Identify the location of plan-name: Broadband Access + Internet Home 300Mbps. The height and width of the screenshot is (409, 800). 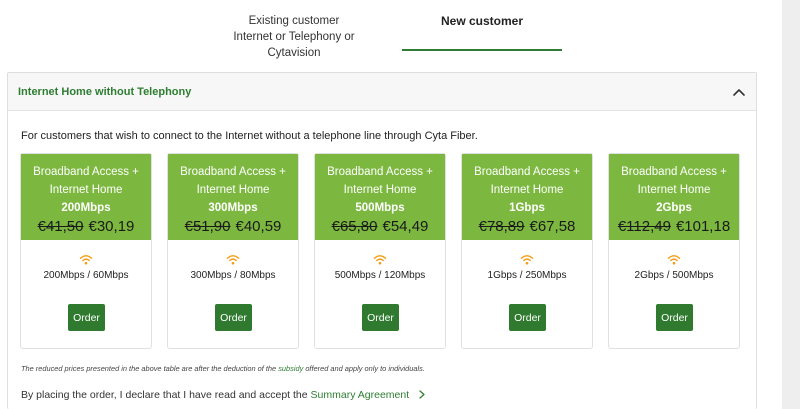
(233, 190).